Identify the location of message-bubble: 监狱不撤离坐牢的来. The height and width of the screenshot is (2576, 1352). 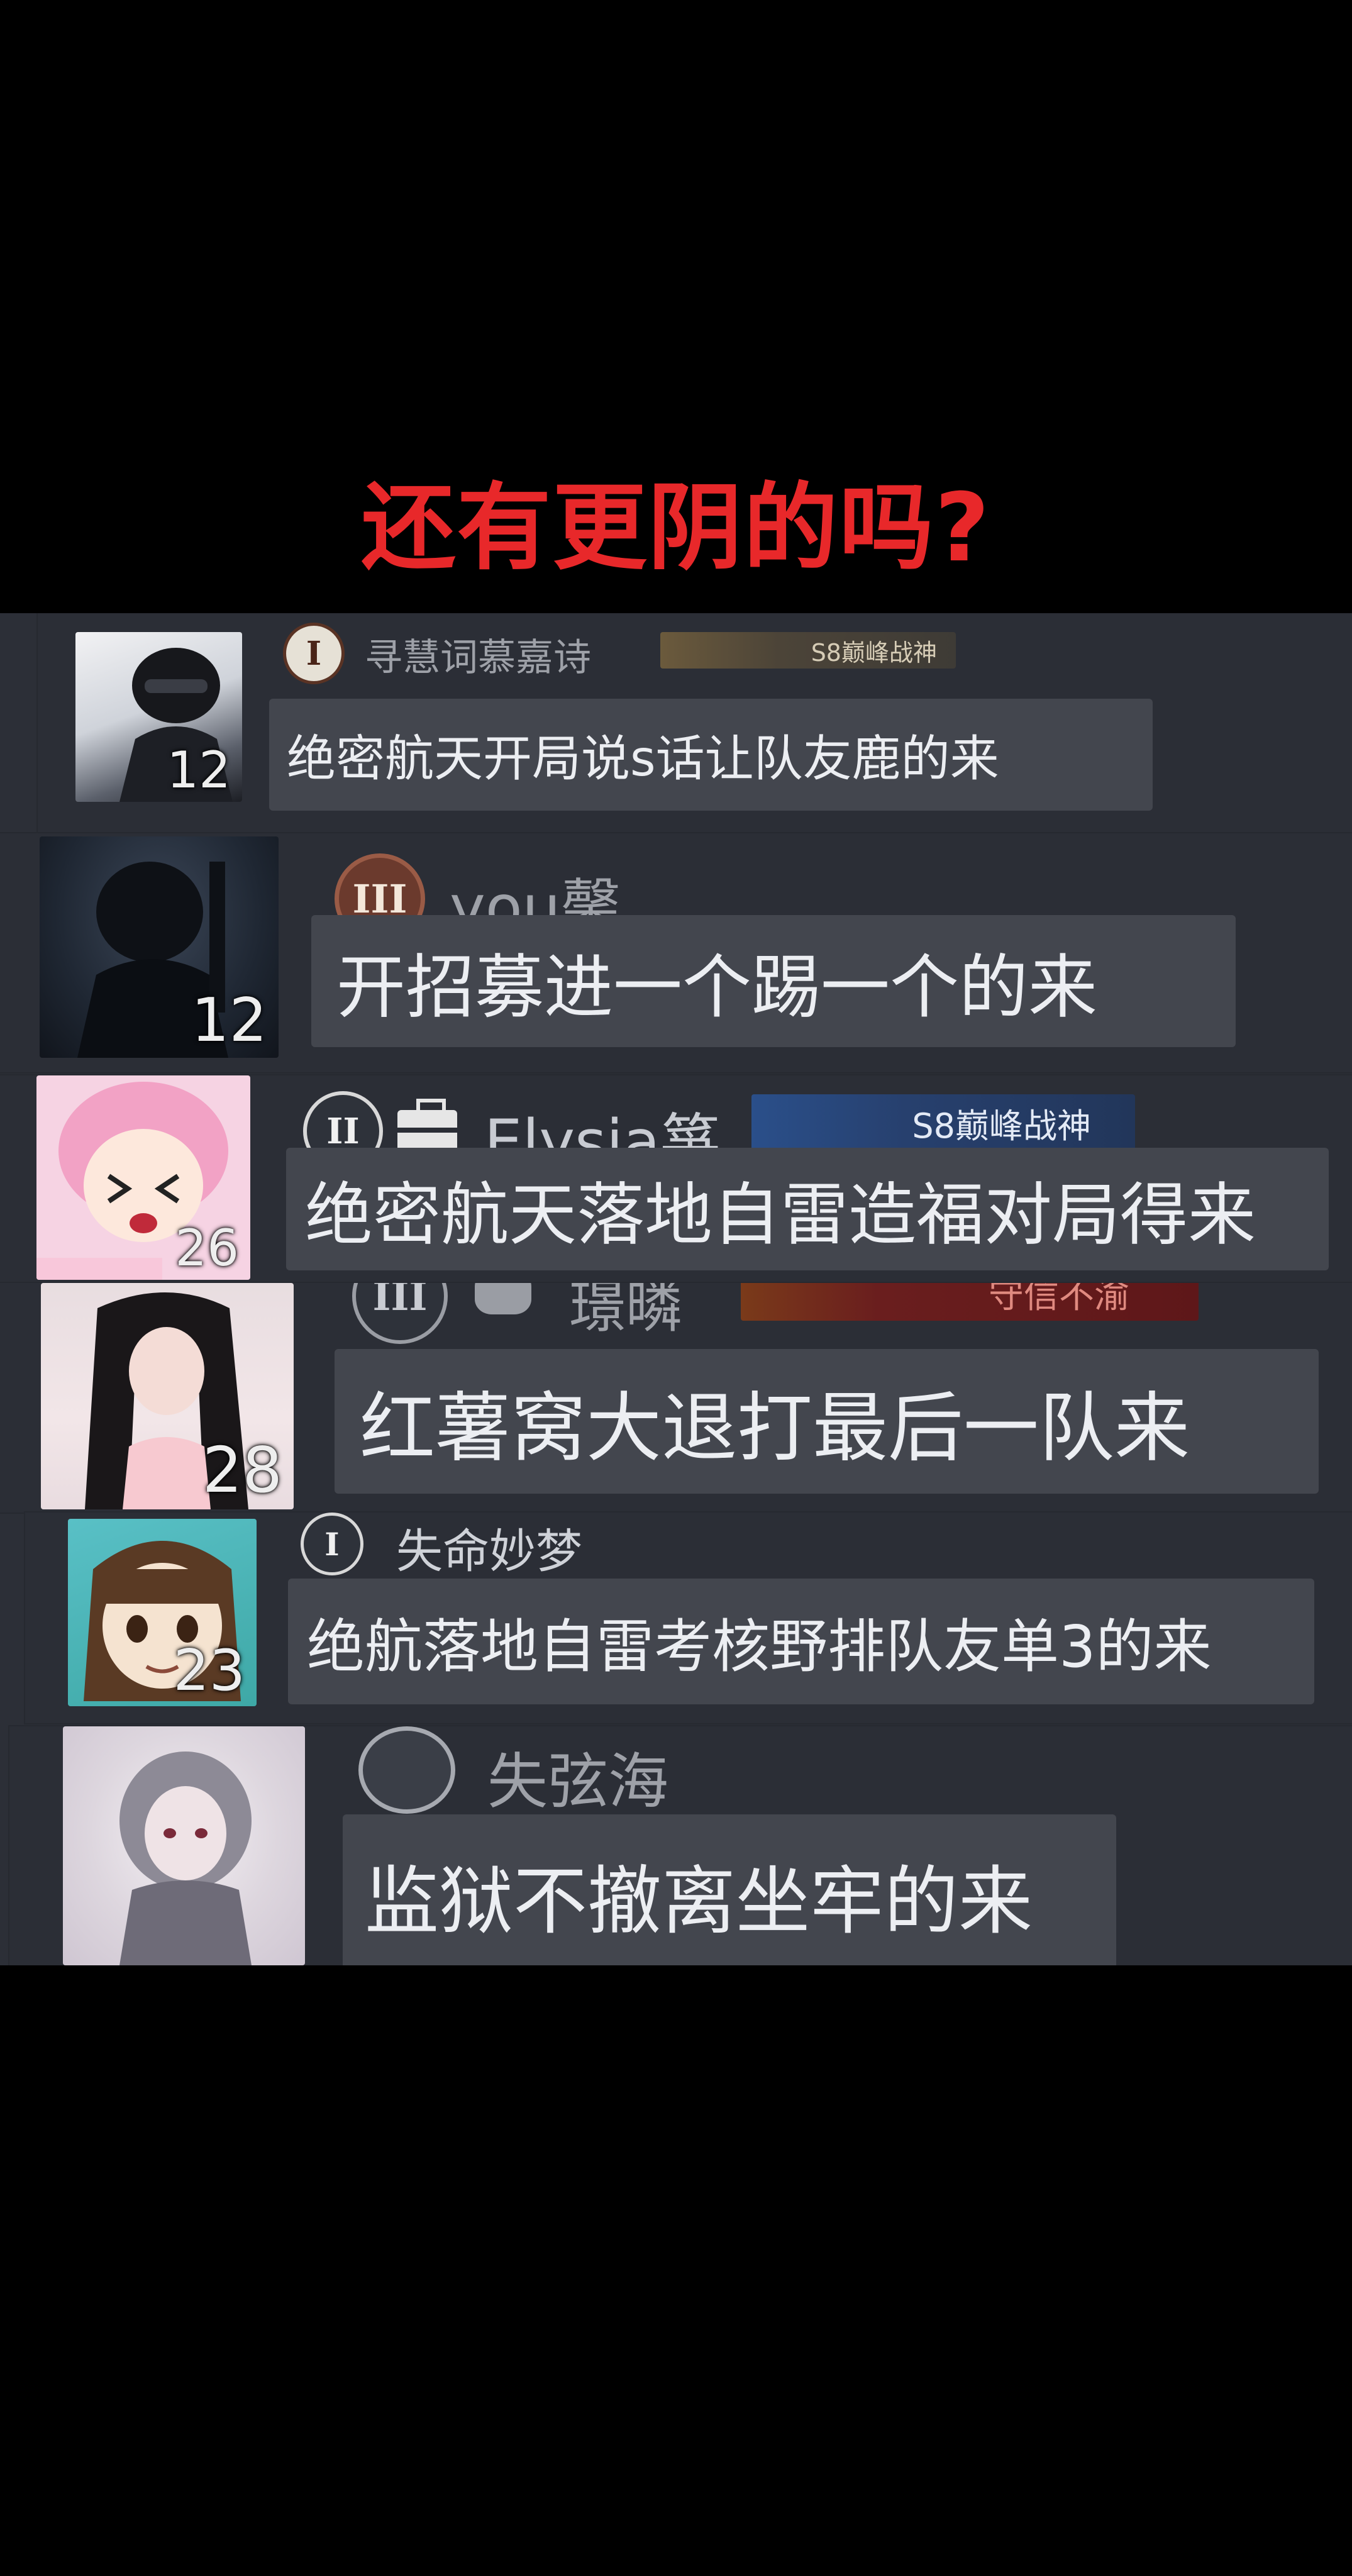
(729, 1889).